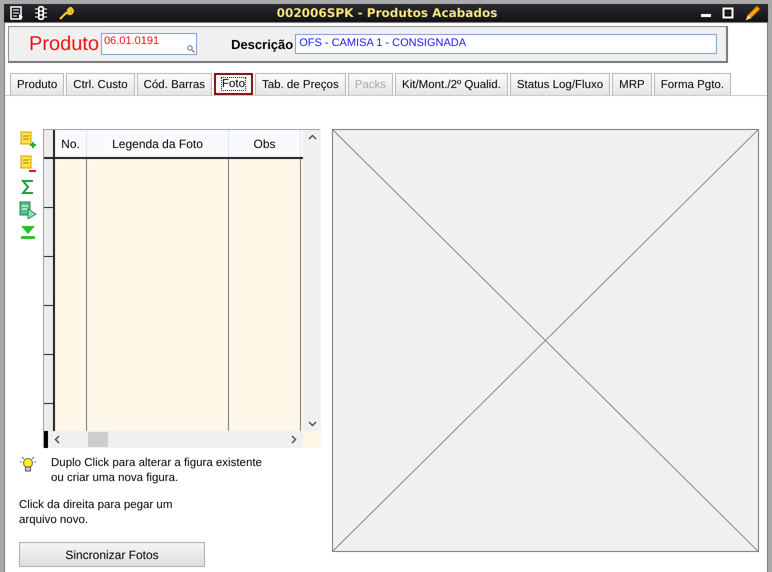 The width and height of the screenshot is (772, 572). What do you see at coordinates (66, 13) in the screenshot?
I see `wrench-icon` at bounding box center [66, 13].